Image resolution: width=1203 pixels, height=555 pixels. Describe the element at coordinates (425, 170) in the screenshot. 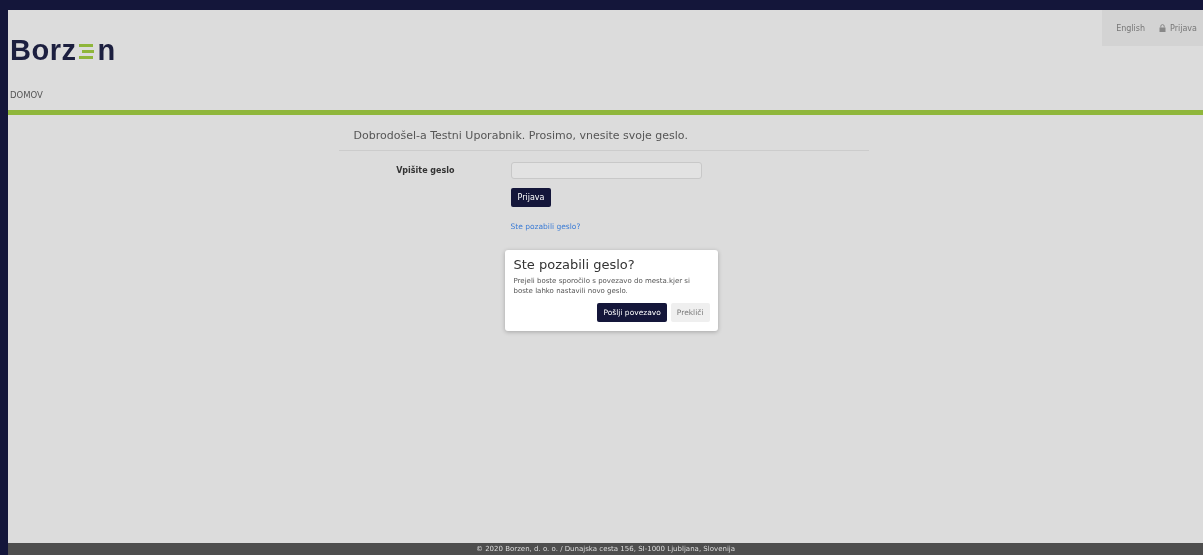

I see `password-label: Vpišite geslo` at that location.